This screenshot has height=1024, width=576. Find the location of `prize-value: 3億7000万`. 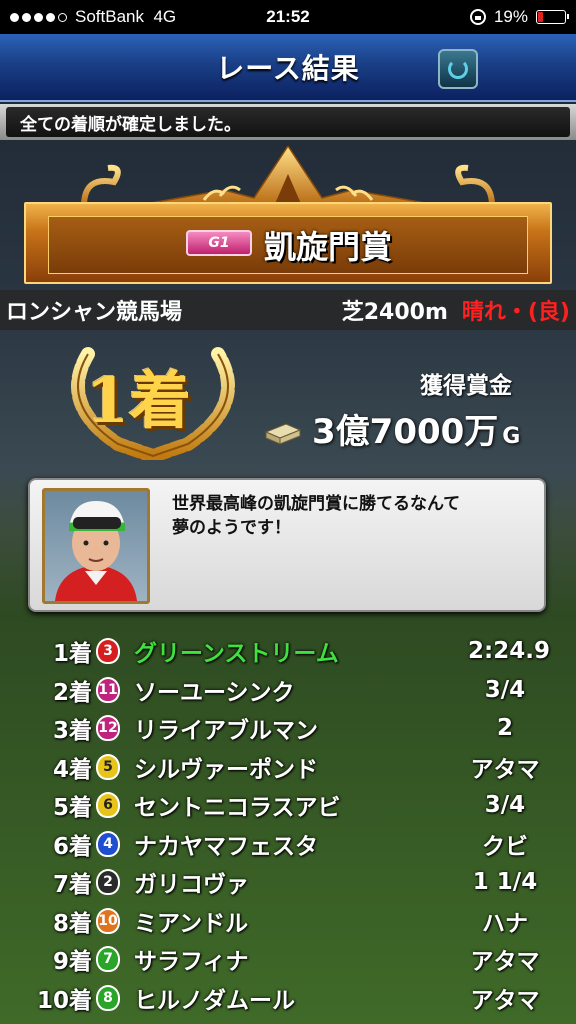

prize-value: 3億7000万 is located at coordinates (405, 432).